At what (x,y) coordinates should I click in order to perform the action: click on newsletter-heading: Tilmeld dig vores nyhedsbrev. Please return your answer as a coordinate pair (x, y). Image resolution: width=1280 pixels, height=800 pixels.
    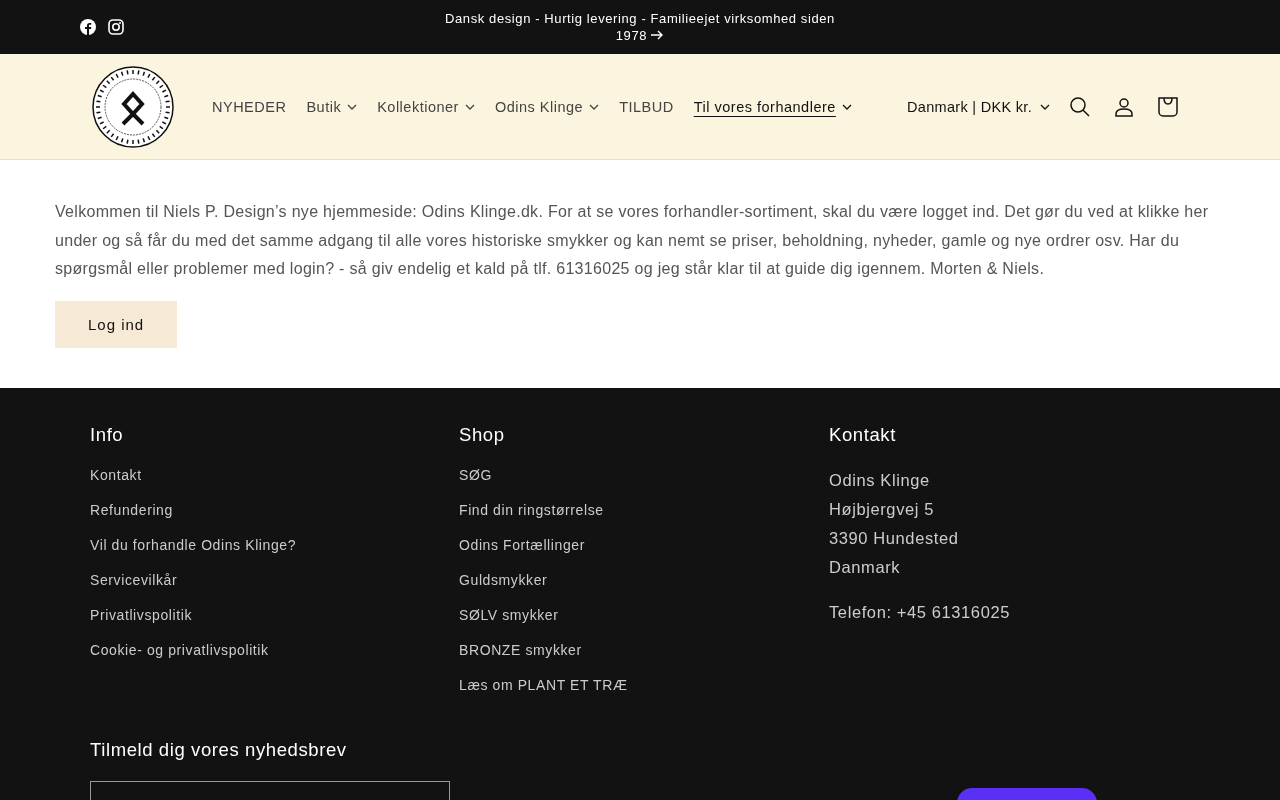
    Looking at the image, I should click on (219, 749).